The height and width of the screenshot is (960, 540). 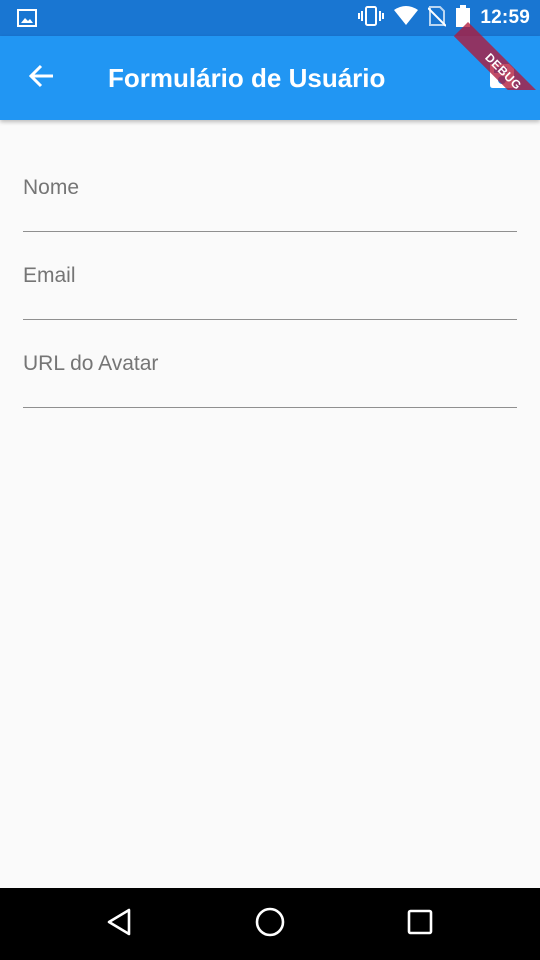 I want to click on navigation-bar, so click(x=270, y=924).